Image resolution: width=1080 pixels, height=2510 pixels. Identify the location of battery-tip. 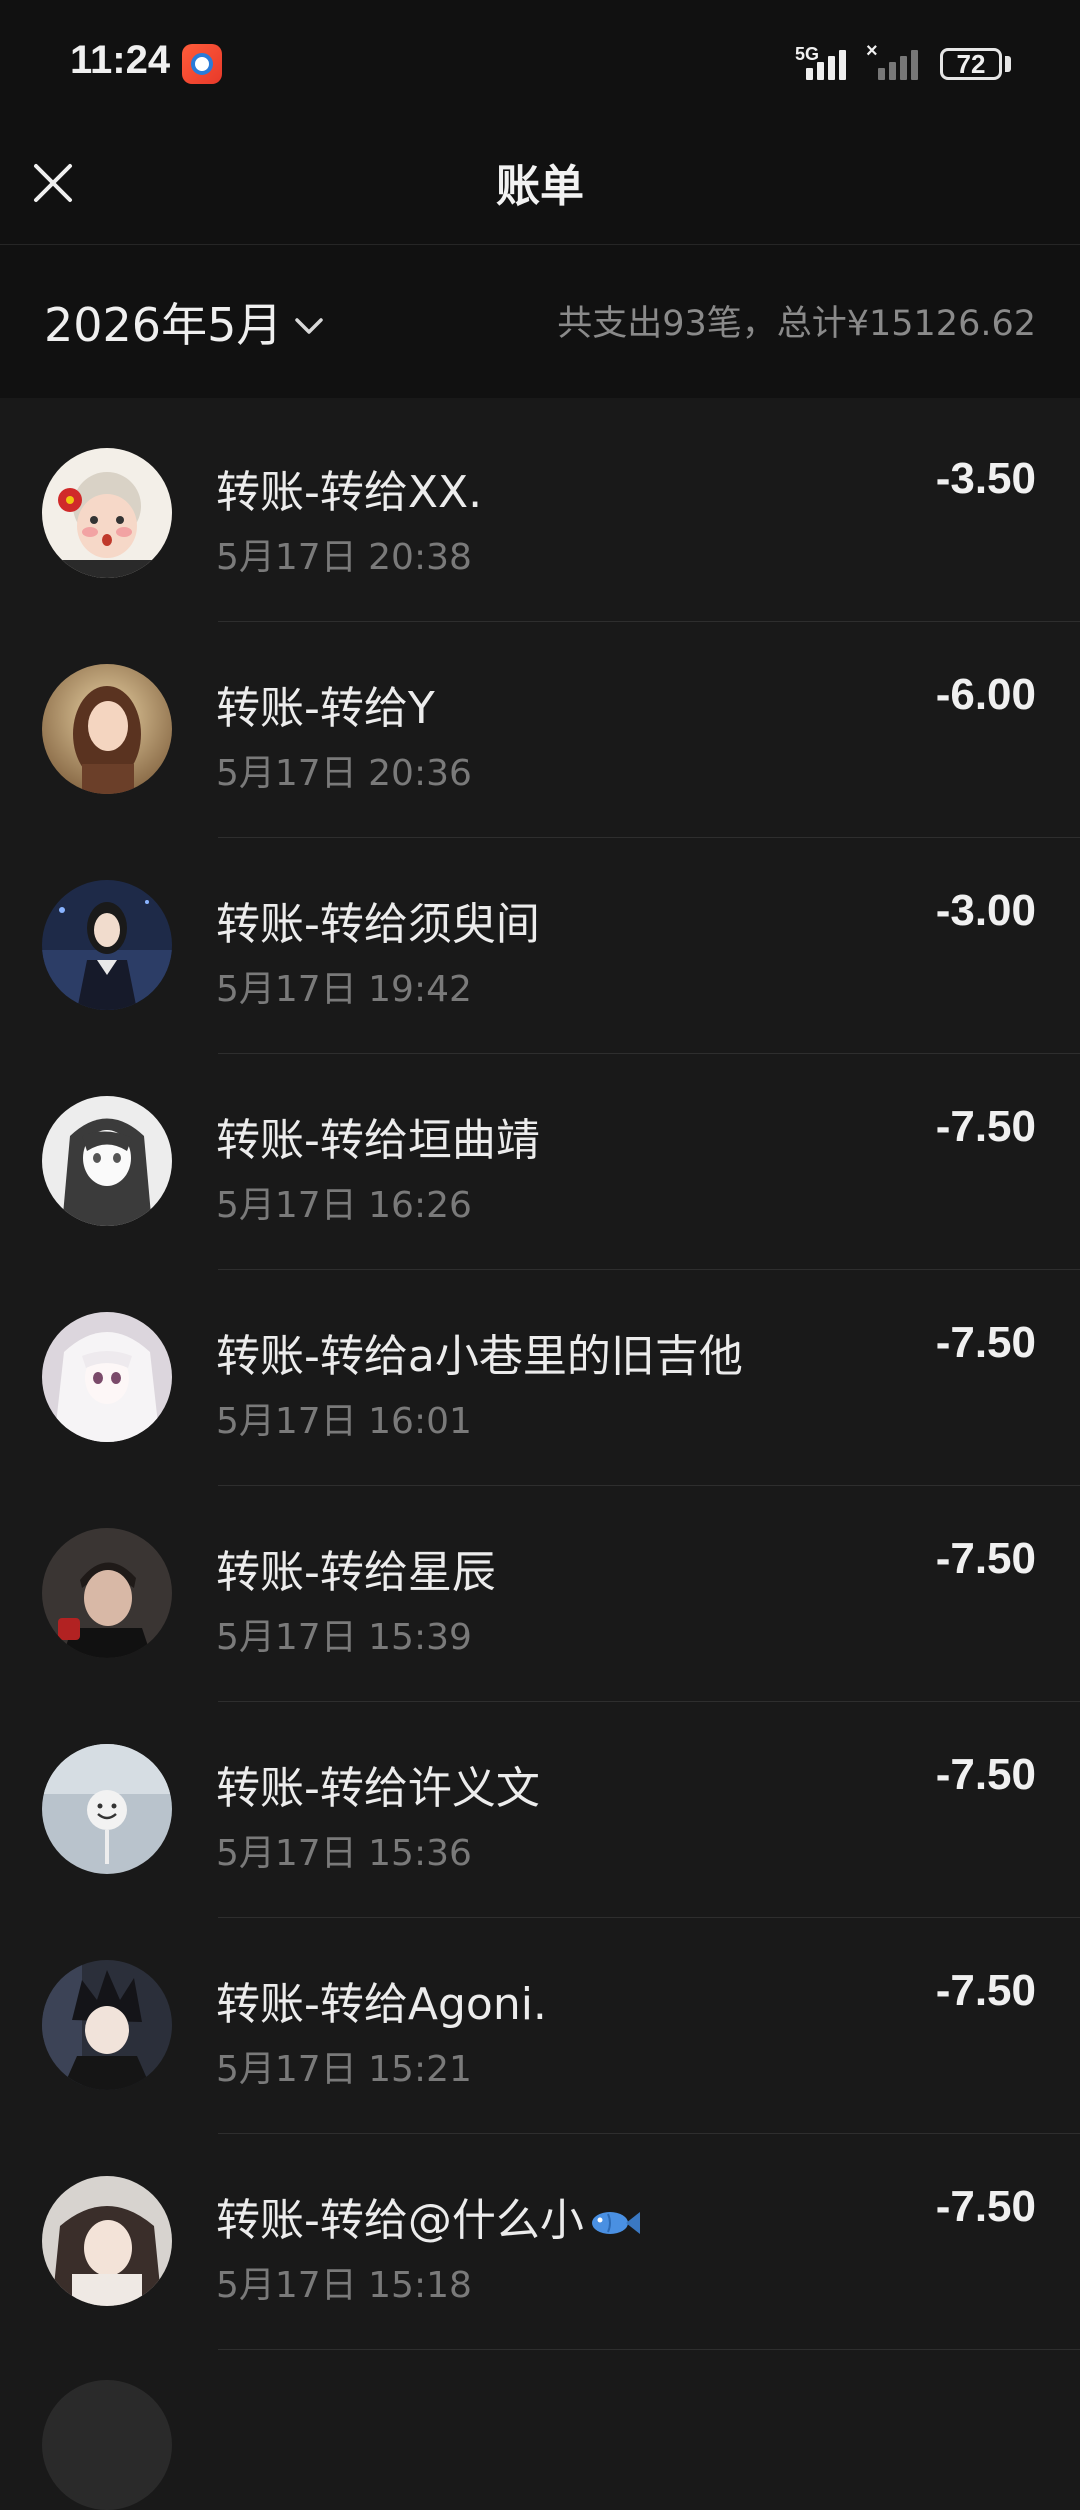
(1008, 64).